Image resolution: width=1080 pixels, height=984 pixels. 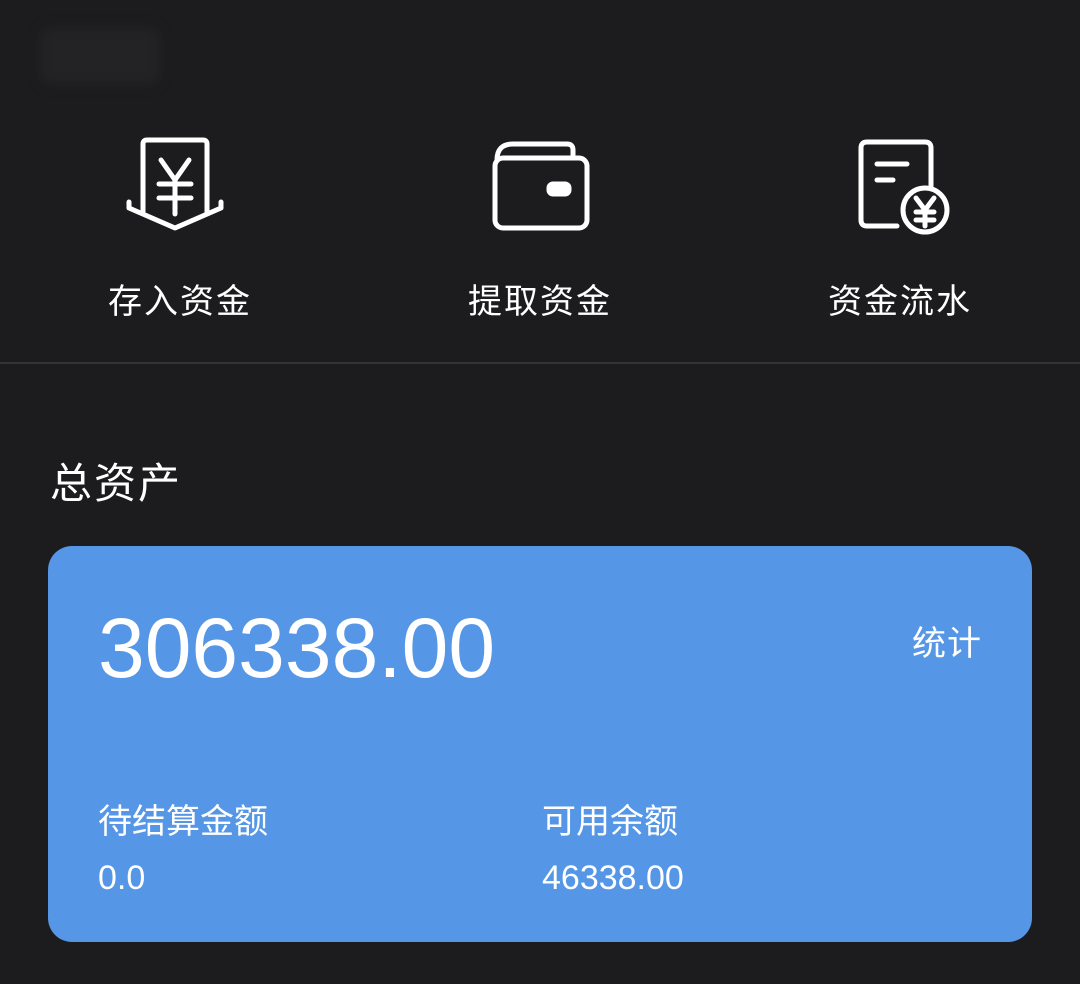 What do you see at coordinates (180, 246) in the screenshot?
I see `deposit-funds-button: 存入资金` at bounding box center [180, 246].